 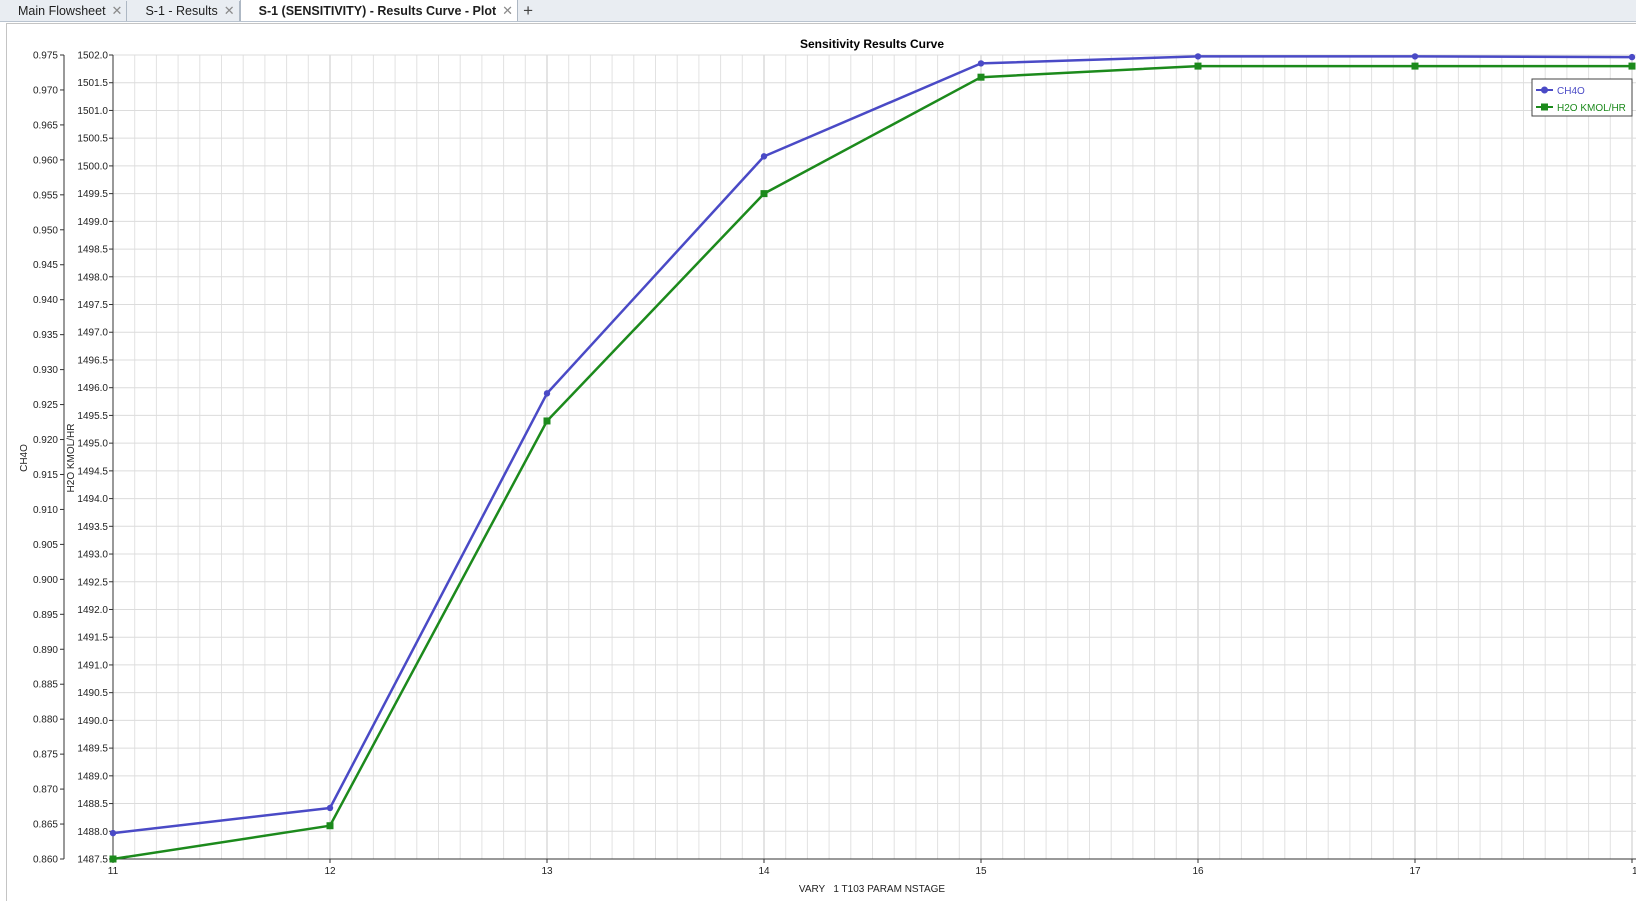 What do you see at coordinates (92, 832) in the screenshot?
I see `y-tick-label-right: 1488.0` at bounding box center [92, 832].